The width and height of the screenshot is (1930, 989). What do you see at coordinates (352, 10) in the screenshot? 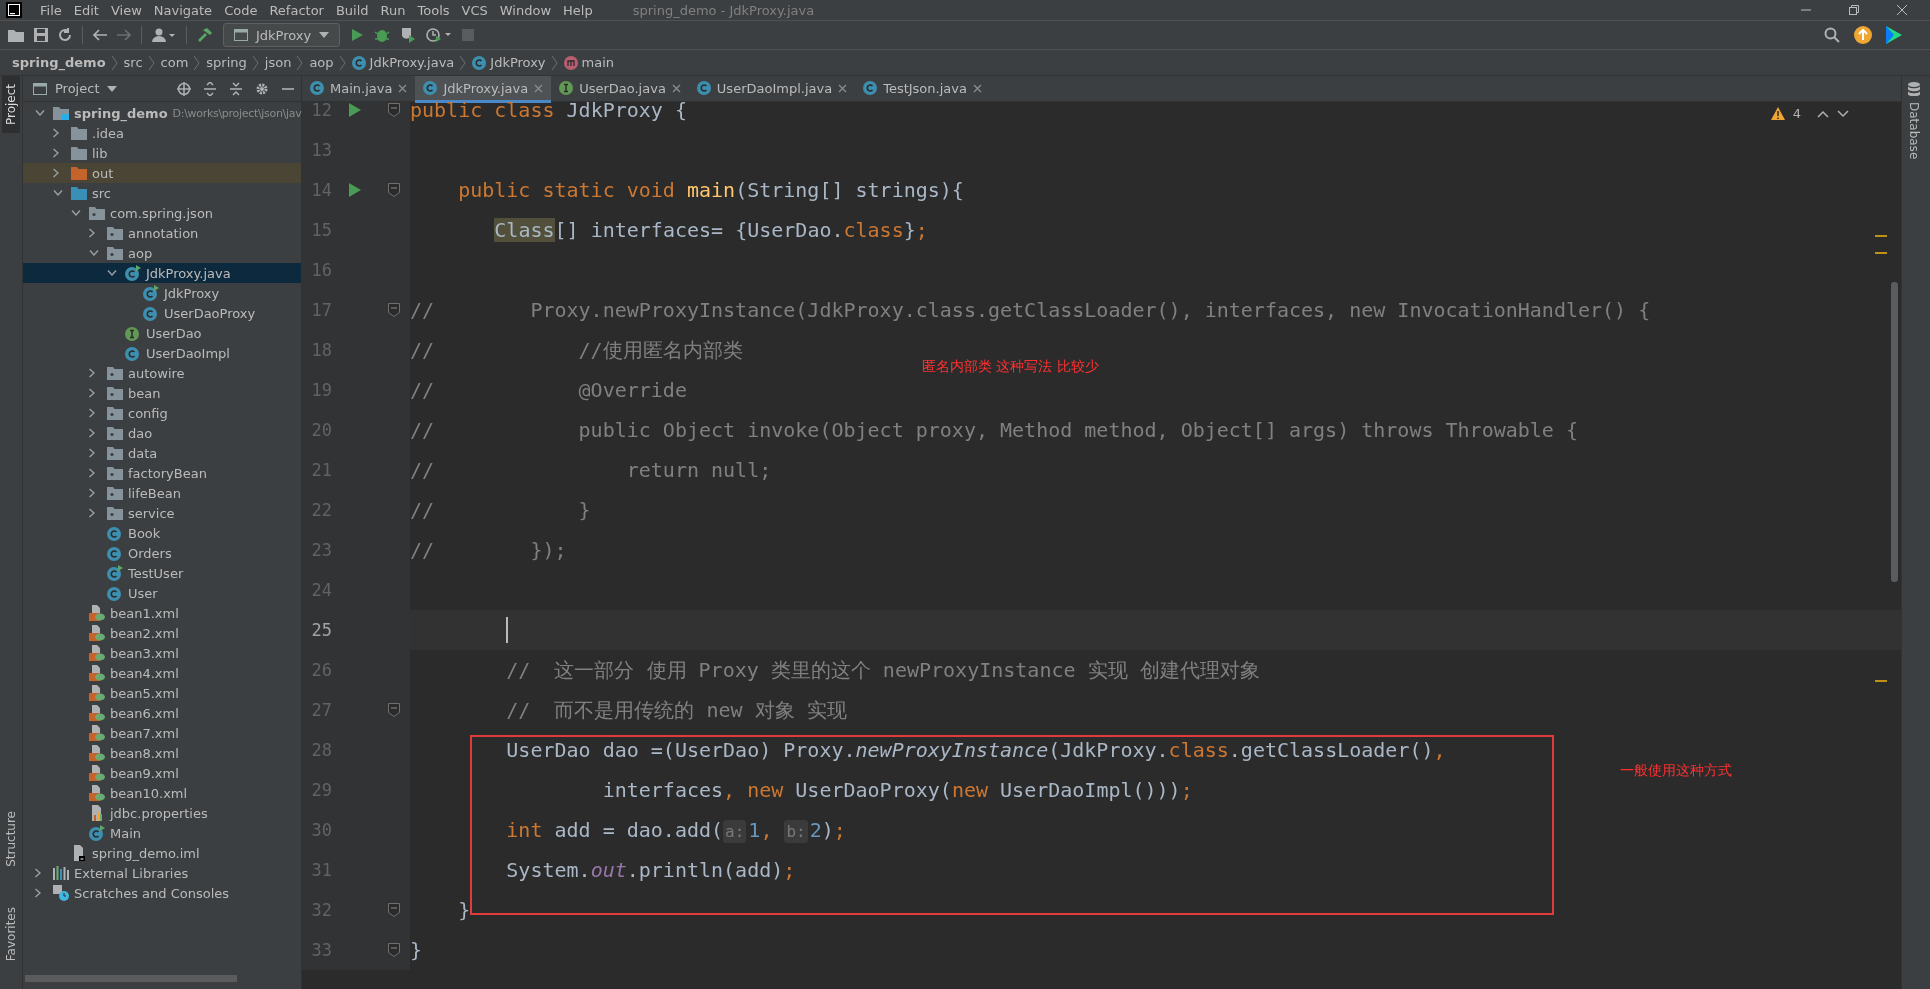
I see `menu-item: Build` at bounding box center [352, 10].